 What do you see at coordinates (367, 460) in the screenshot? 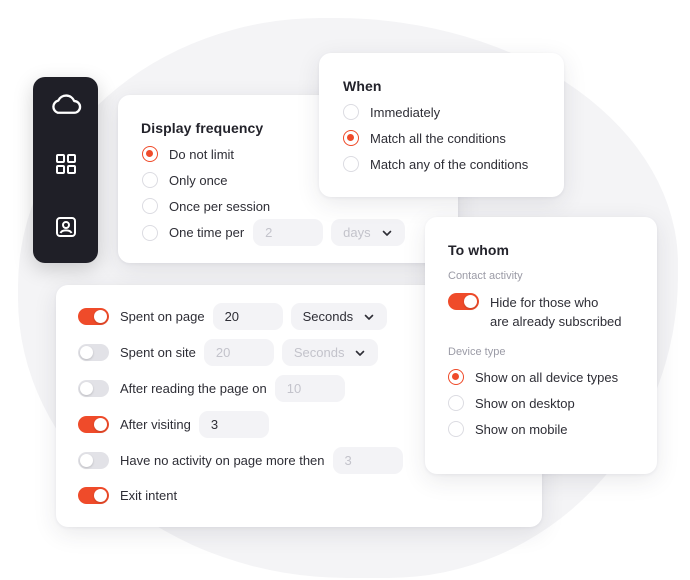
I see `no-activity-input: 3` at bounding box center [367, 460].